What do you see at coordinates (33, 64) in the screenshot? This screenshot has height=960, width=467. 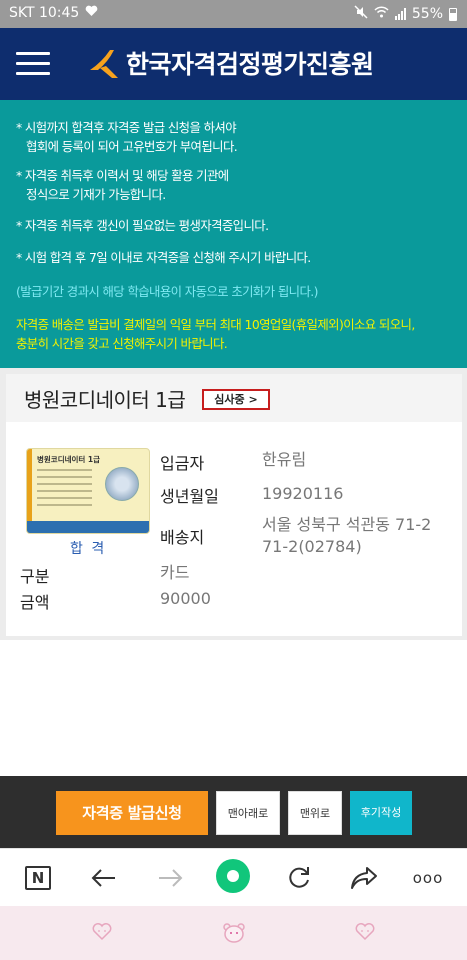 I see `menu-icon` at bounding box center [33, 64].